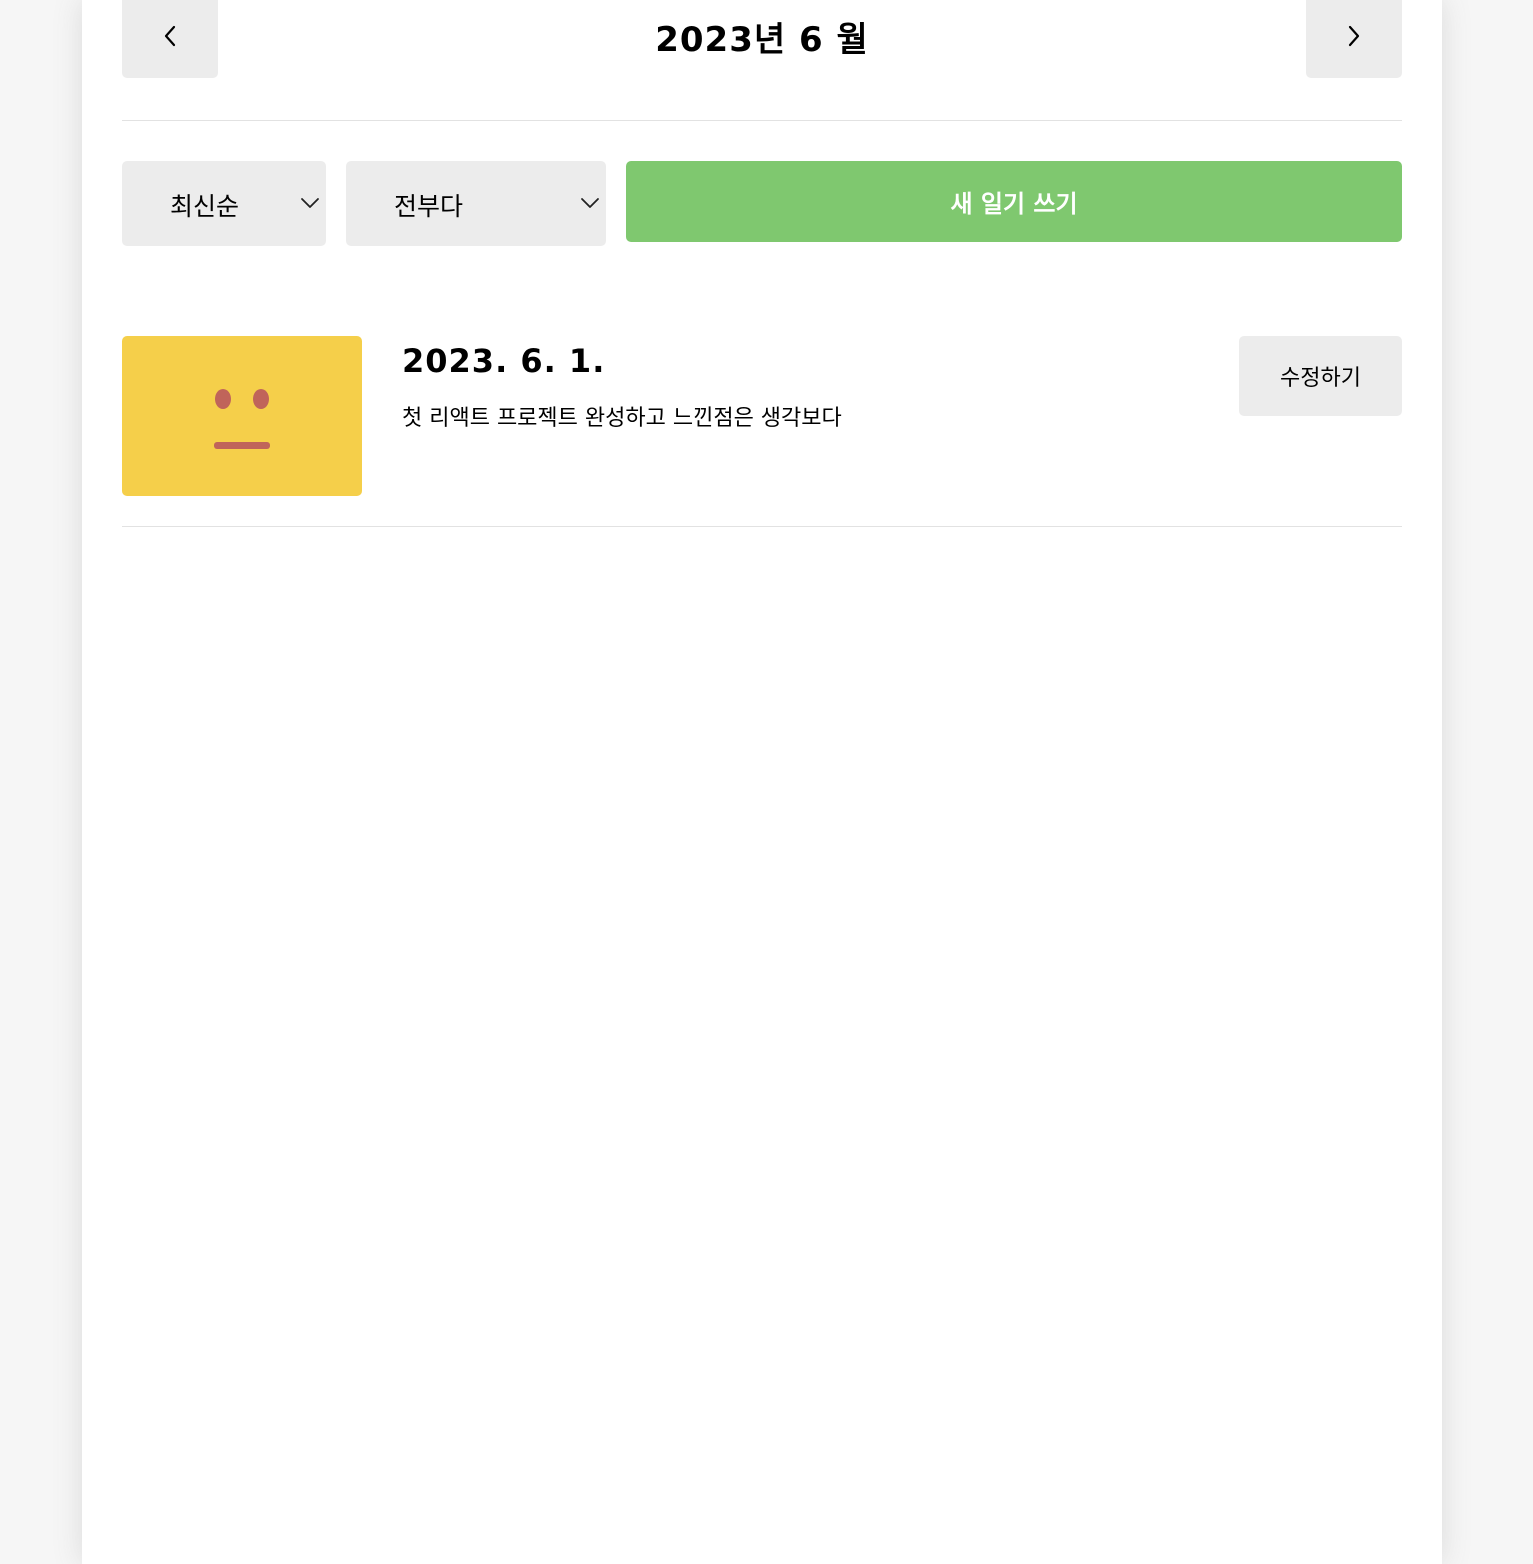  Describe the element at coordinates (205, 206) in the screenshot. I see `sort-select-value: 최신순` at that location.